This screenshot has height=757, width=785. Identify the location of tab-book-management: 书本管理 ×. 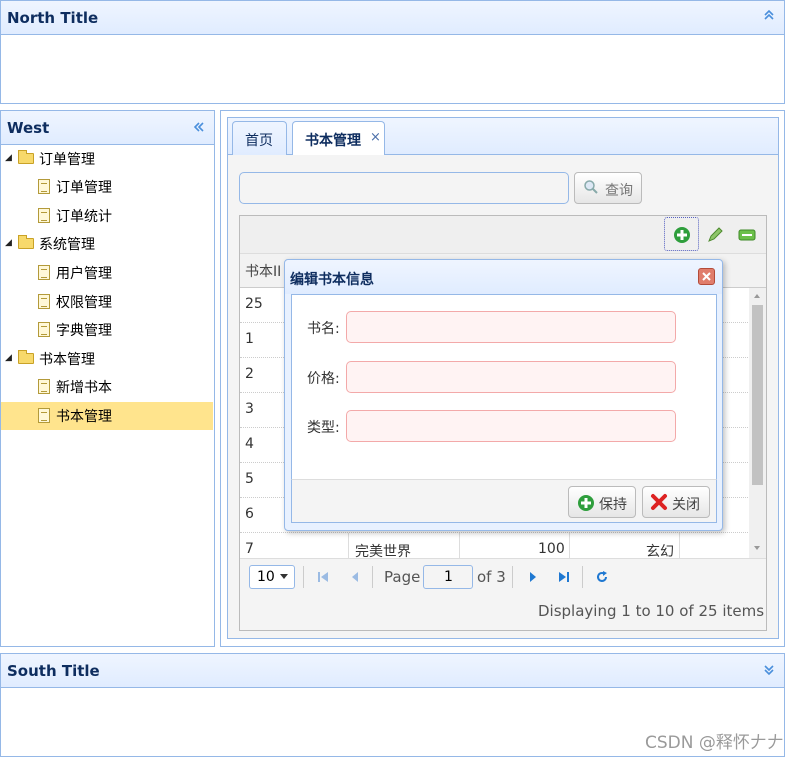
(338, 138).